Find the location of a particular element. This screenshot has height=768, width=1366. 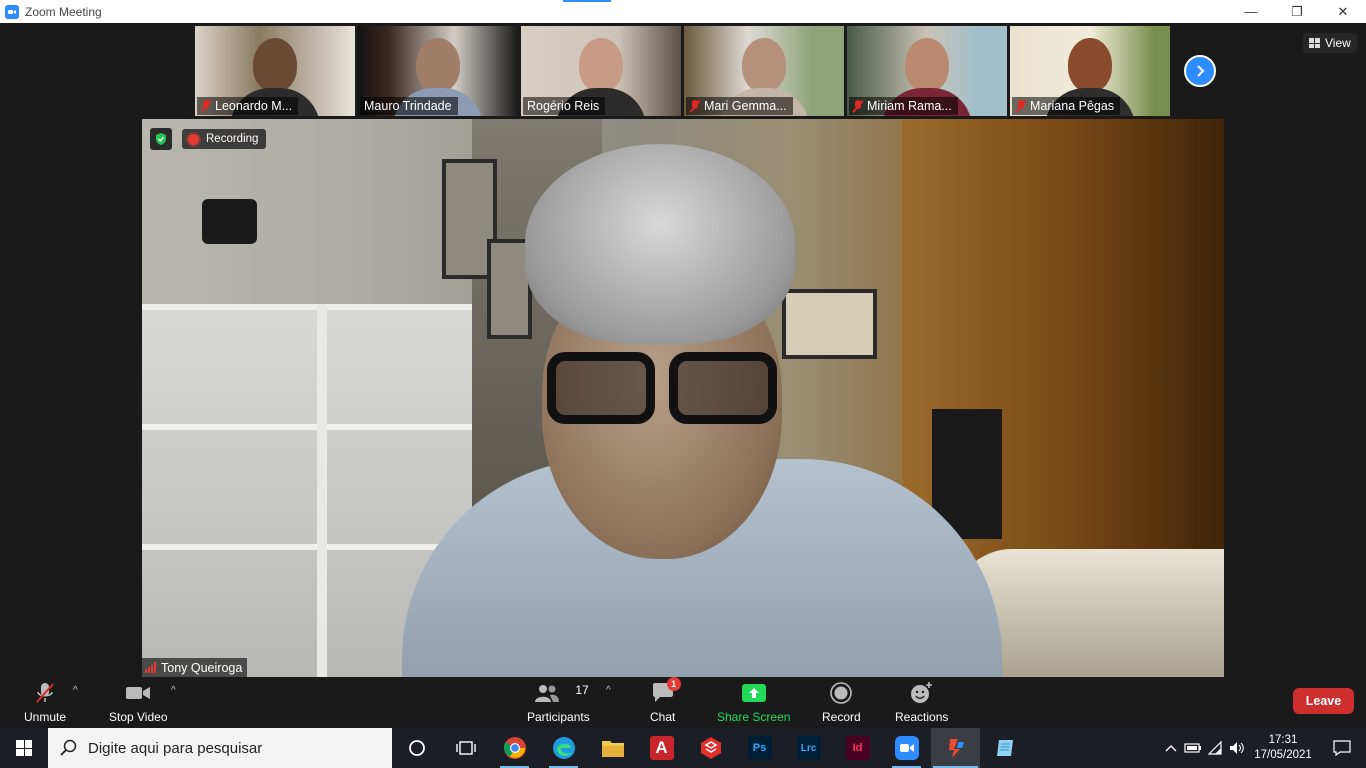

cortana-circle-icon is located at coordinates (416, 748).